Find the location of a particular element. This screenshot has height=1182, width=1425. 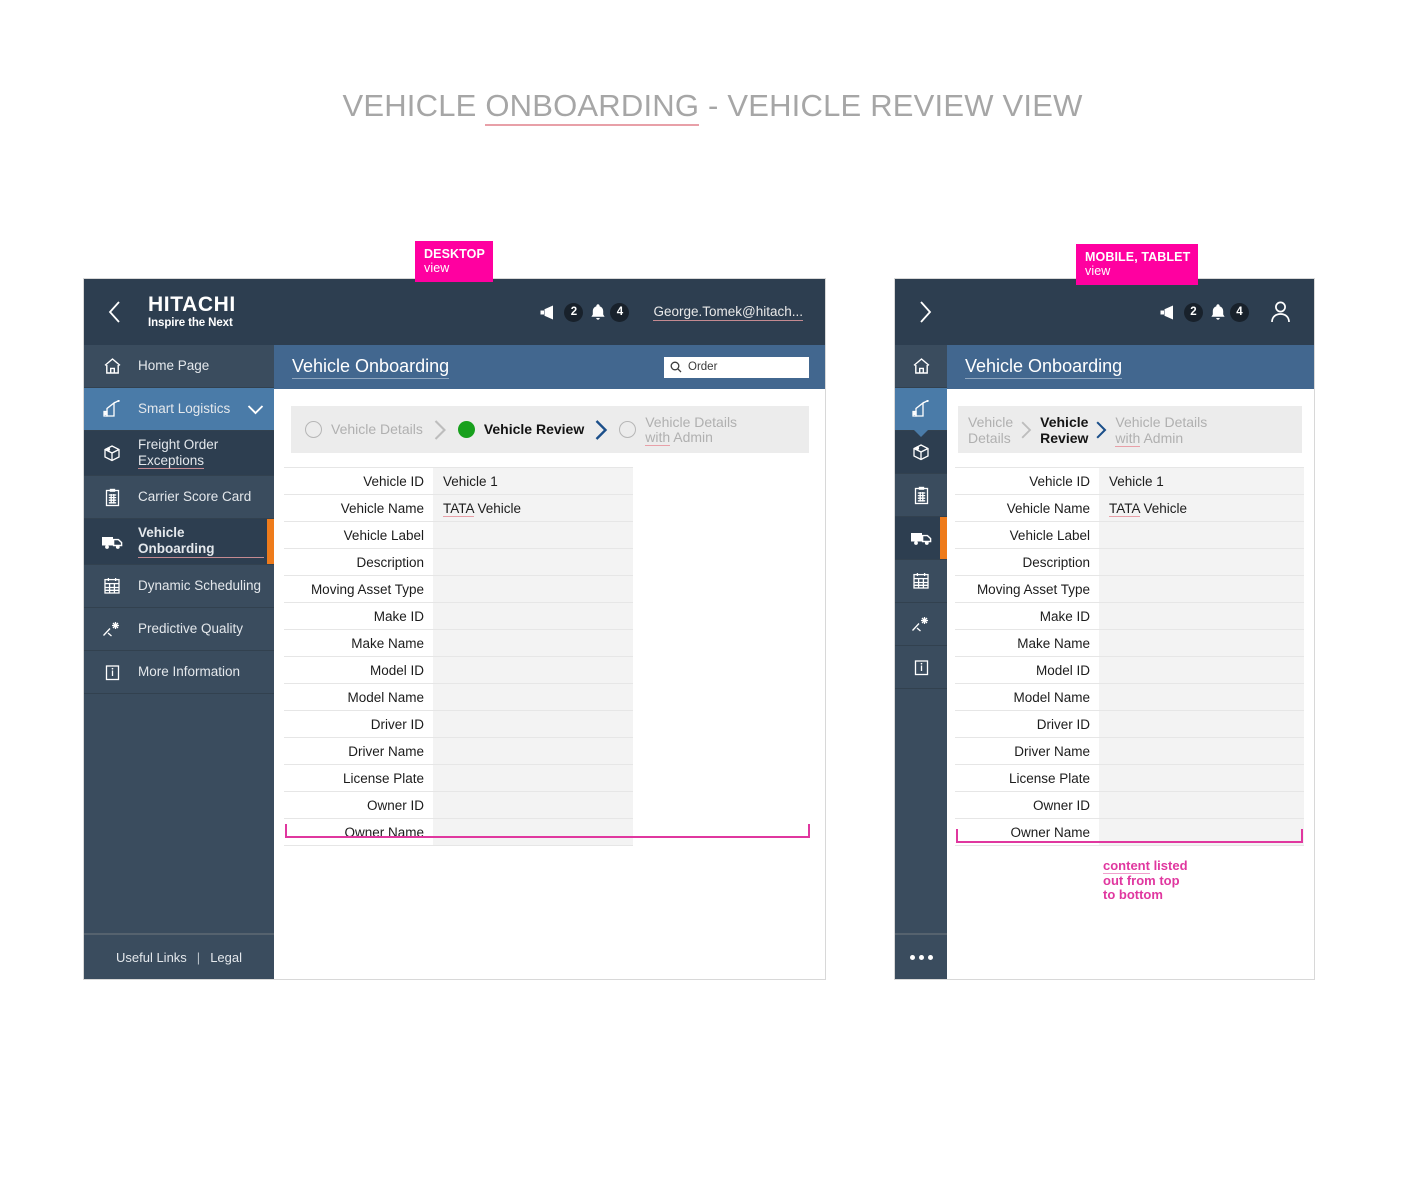

chevron-left-icon is located at coordinates (114, 312).